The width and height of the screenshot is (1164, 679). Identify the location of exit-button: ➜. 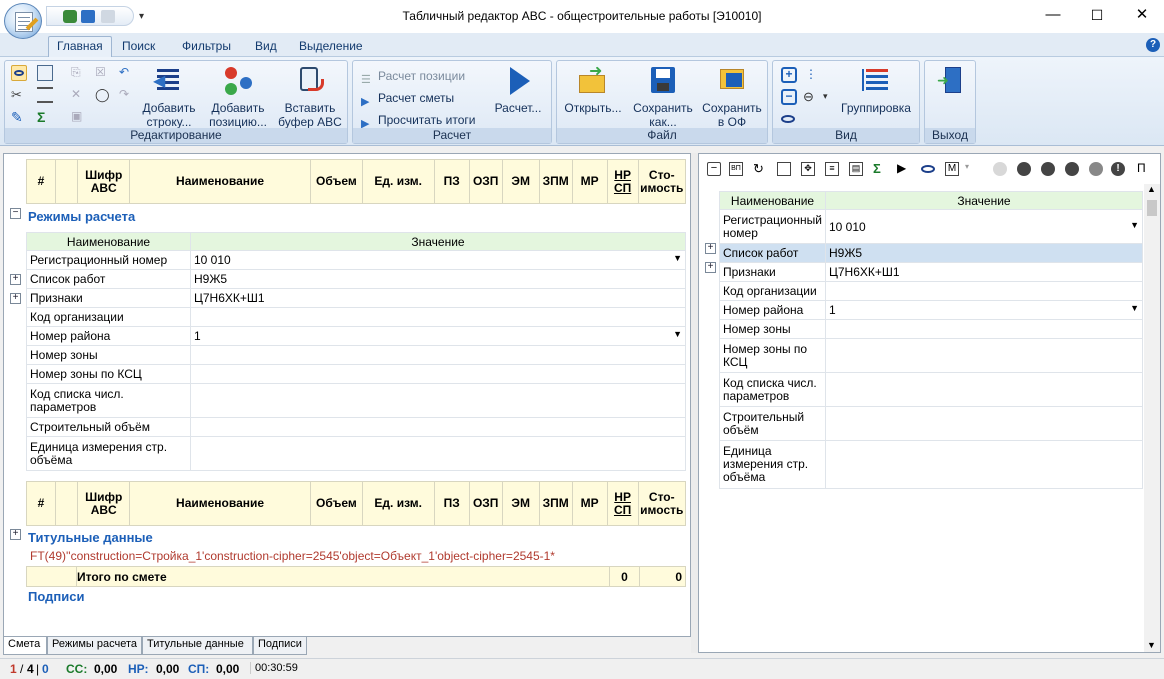
(951, 83).